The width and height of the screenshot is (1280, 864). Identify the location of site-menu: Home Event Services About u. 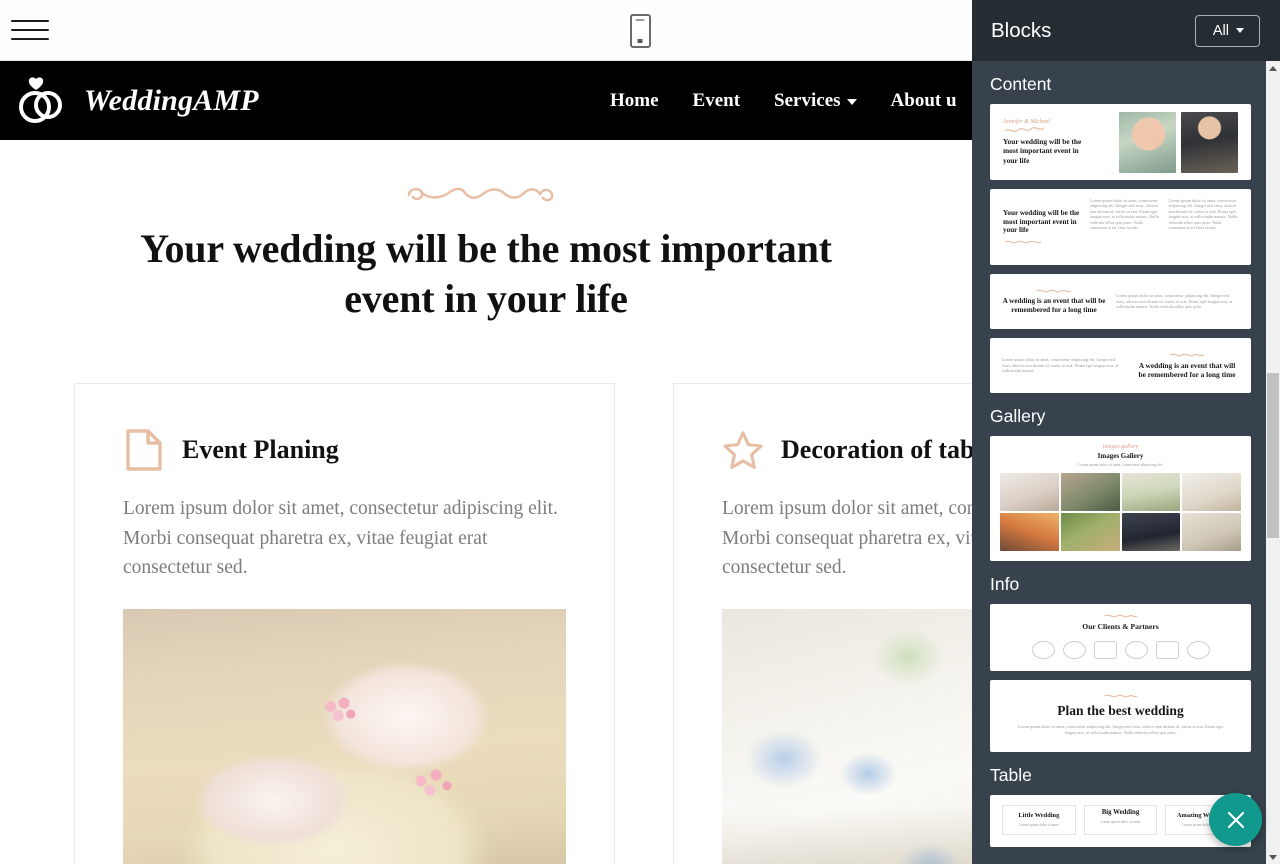
(783, 100).